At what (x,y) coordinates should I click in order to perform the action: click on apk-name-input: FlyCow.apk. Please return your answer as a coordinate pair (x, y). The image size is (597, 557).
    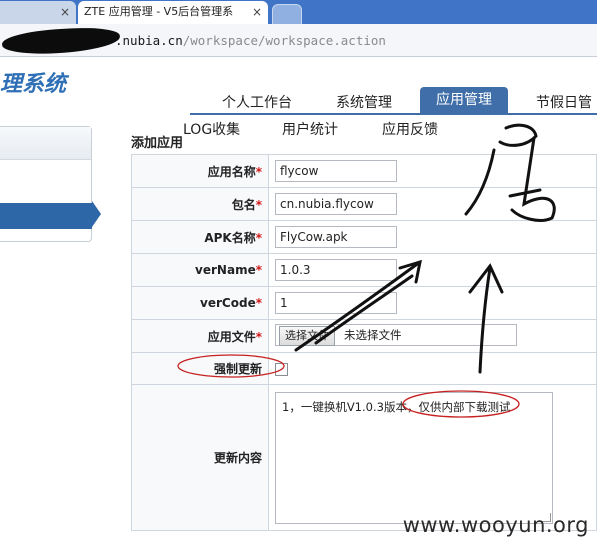
    Looking at the image, I should click on (336, 237).